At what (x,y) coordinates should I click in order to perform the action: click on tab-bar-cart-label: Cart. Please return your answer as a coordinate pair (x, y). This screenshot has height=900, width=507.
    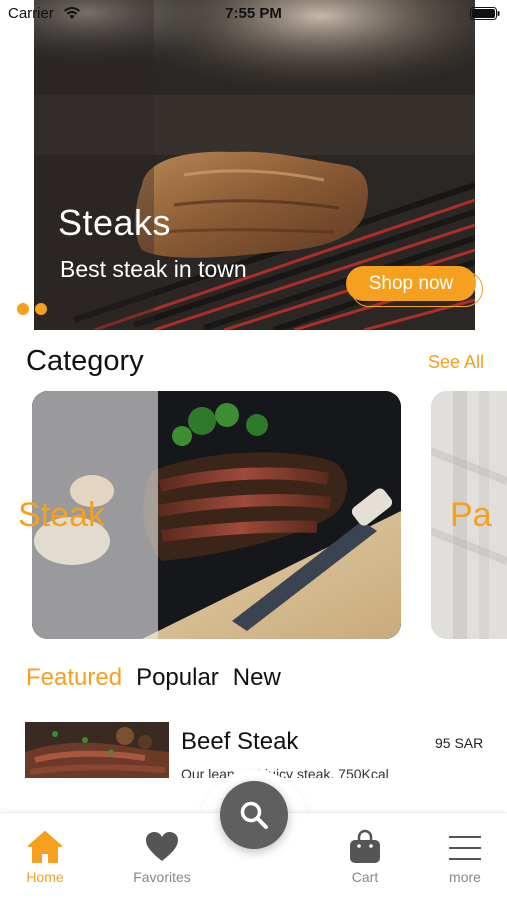
    Looking at the image, I should click on (365, 877).